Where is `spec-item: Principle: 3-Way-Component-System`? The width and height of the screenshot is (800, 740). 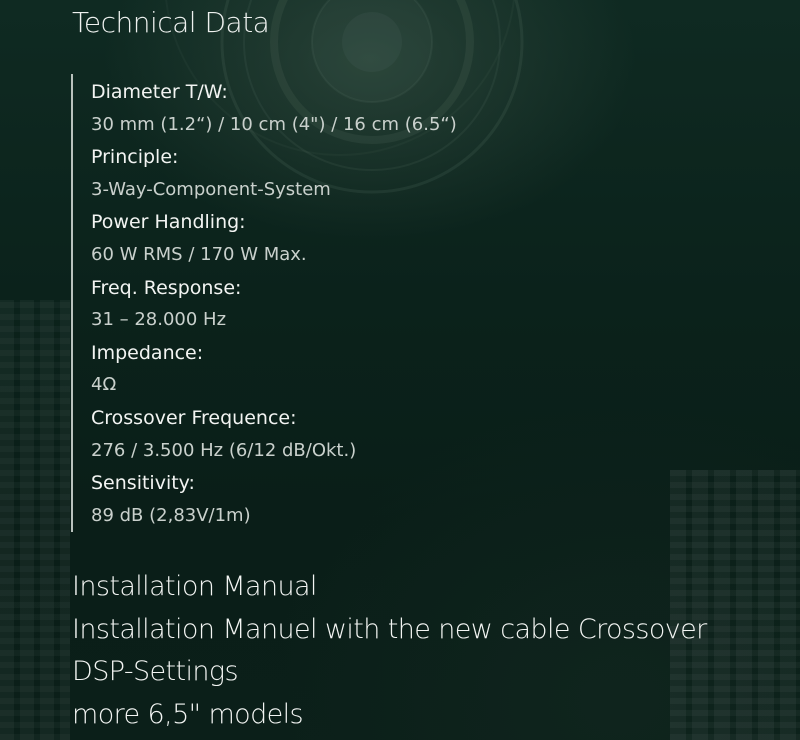
spec-item: Principle: 3-Way-Component-System is located at coordinates (311, 173).